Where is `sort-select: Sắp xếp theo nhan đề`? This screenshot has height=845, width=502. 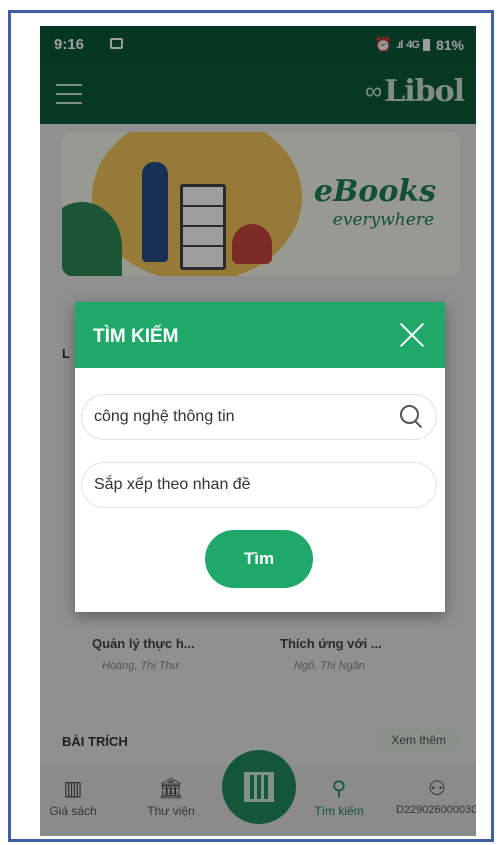
sort-select: Sắp xếp theo nhan đề is located at coordinates (259, 485).